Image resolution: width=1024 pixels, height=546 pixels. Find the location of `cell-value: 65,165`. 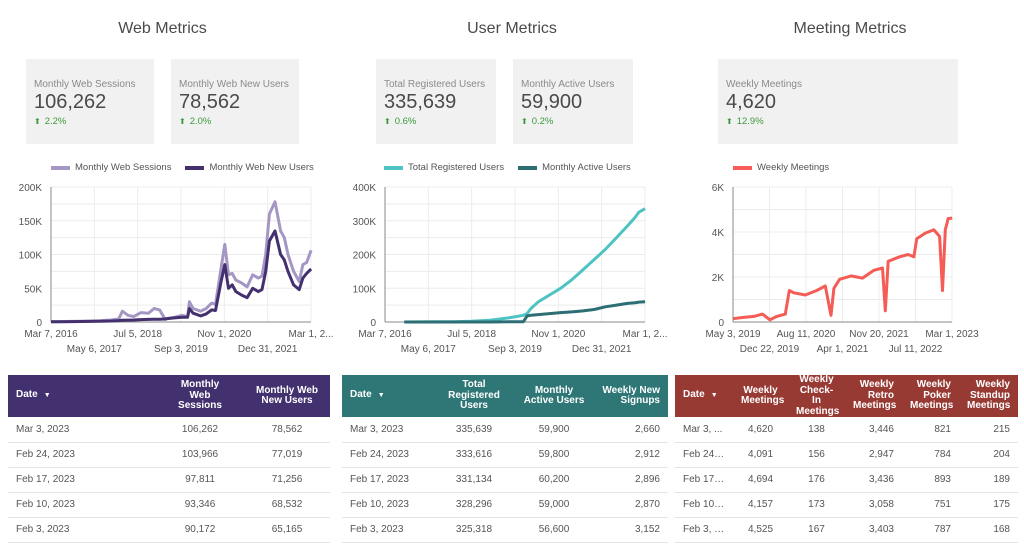

cell-value: 65,165 is located at coordinates (287, 530).